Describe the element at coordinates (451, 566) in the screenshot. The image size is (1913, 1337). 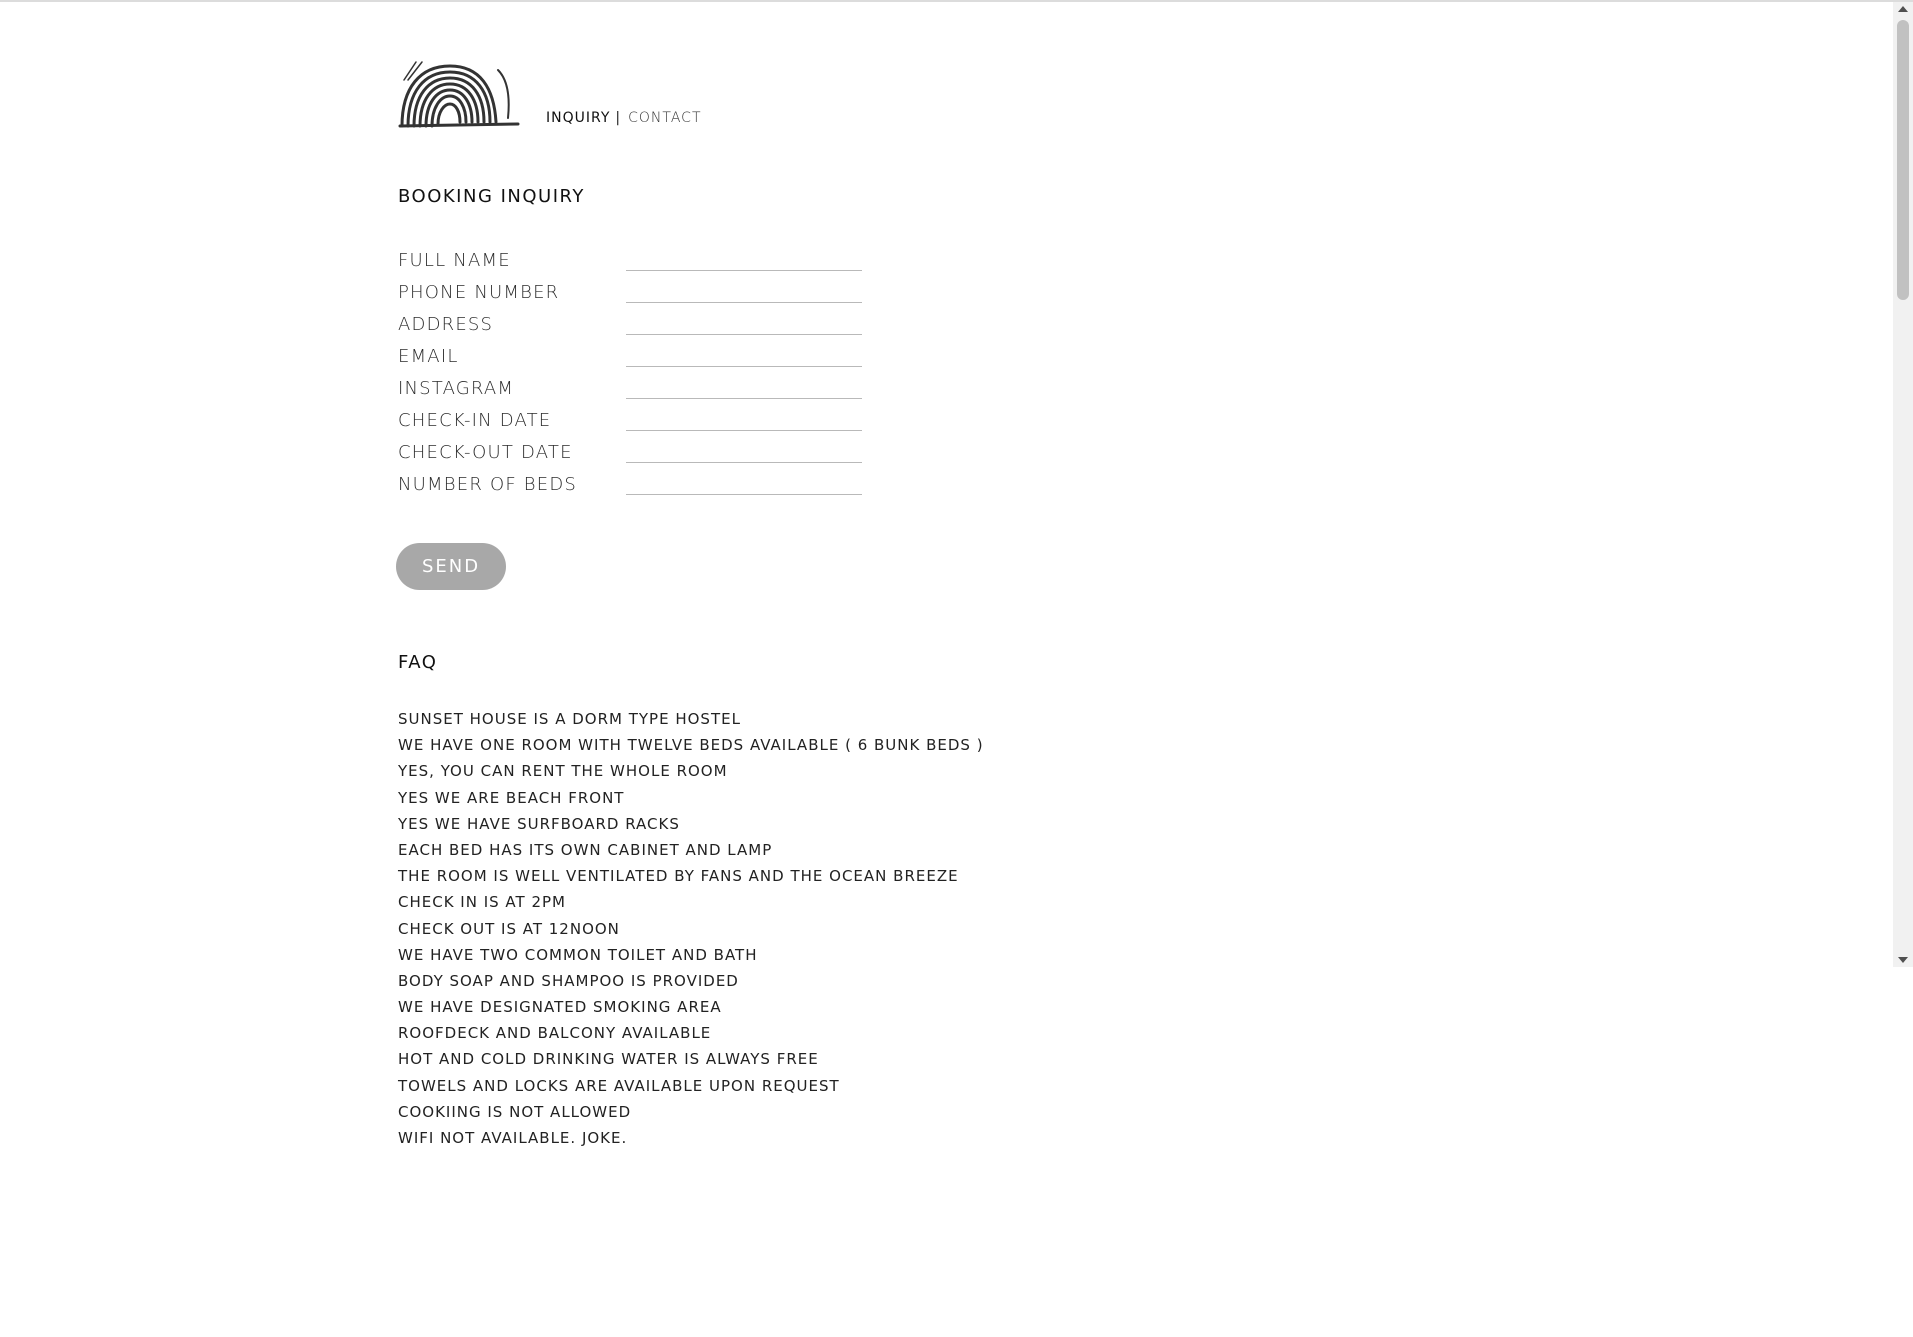
I see `send-button: SEND` at that location.